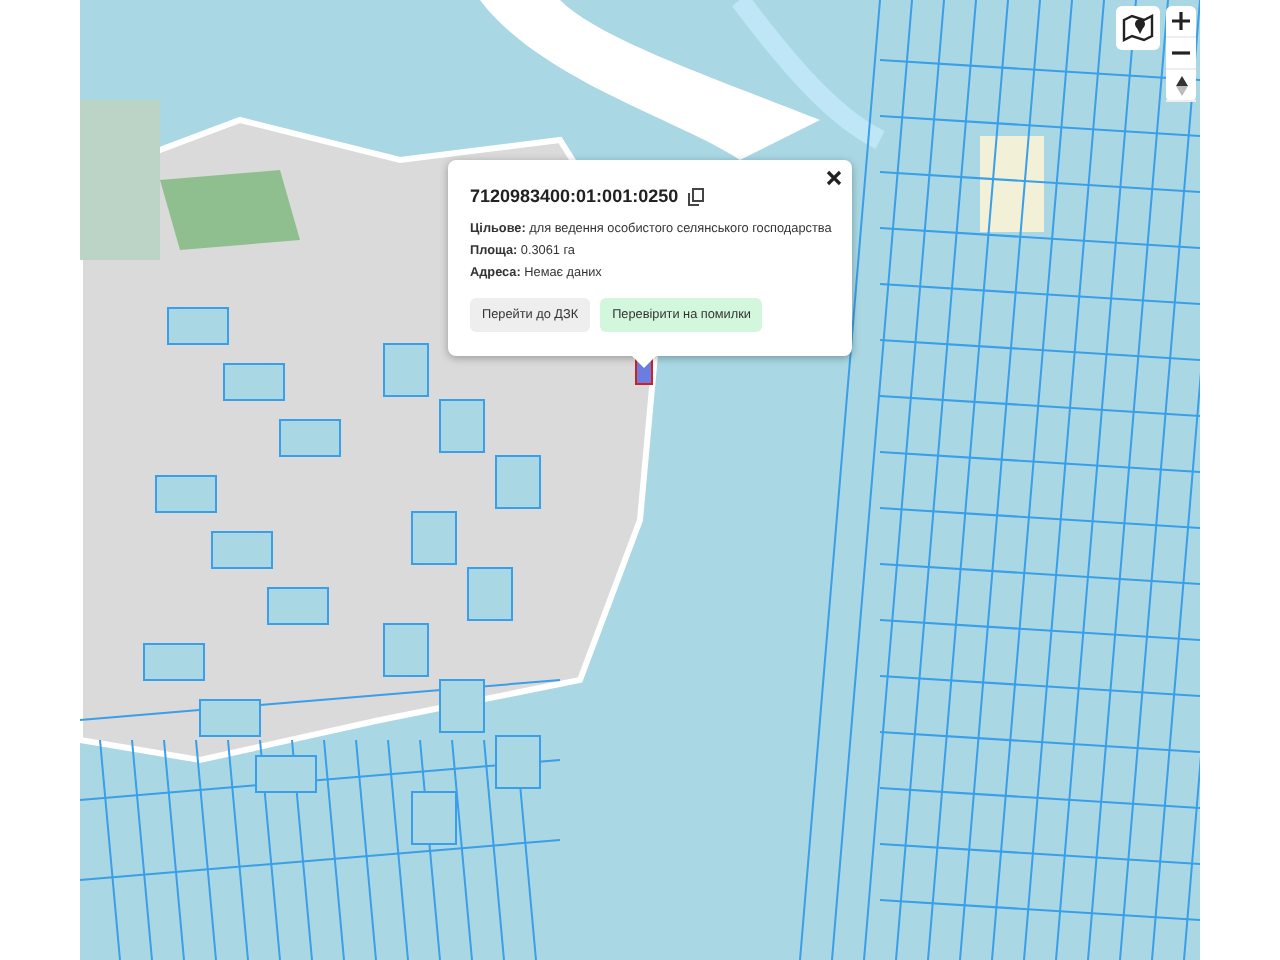 This screenshot has width=1280, height=960. I want to click on map-layers-icon, so click(1138, 28).